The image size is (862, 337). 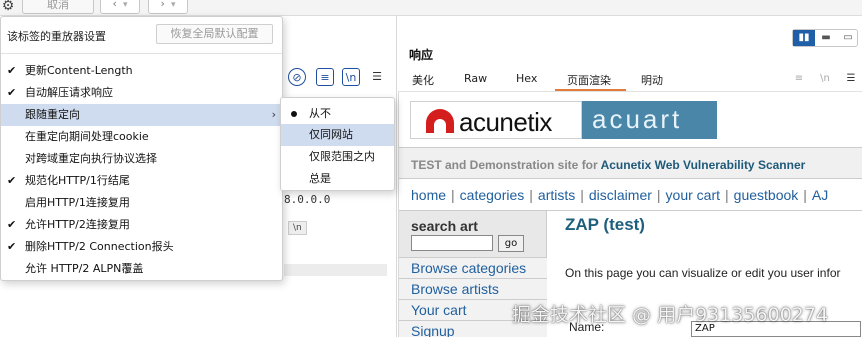 I want to click on browse-artists-link: Browse artists, so click(x=473, y=288).